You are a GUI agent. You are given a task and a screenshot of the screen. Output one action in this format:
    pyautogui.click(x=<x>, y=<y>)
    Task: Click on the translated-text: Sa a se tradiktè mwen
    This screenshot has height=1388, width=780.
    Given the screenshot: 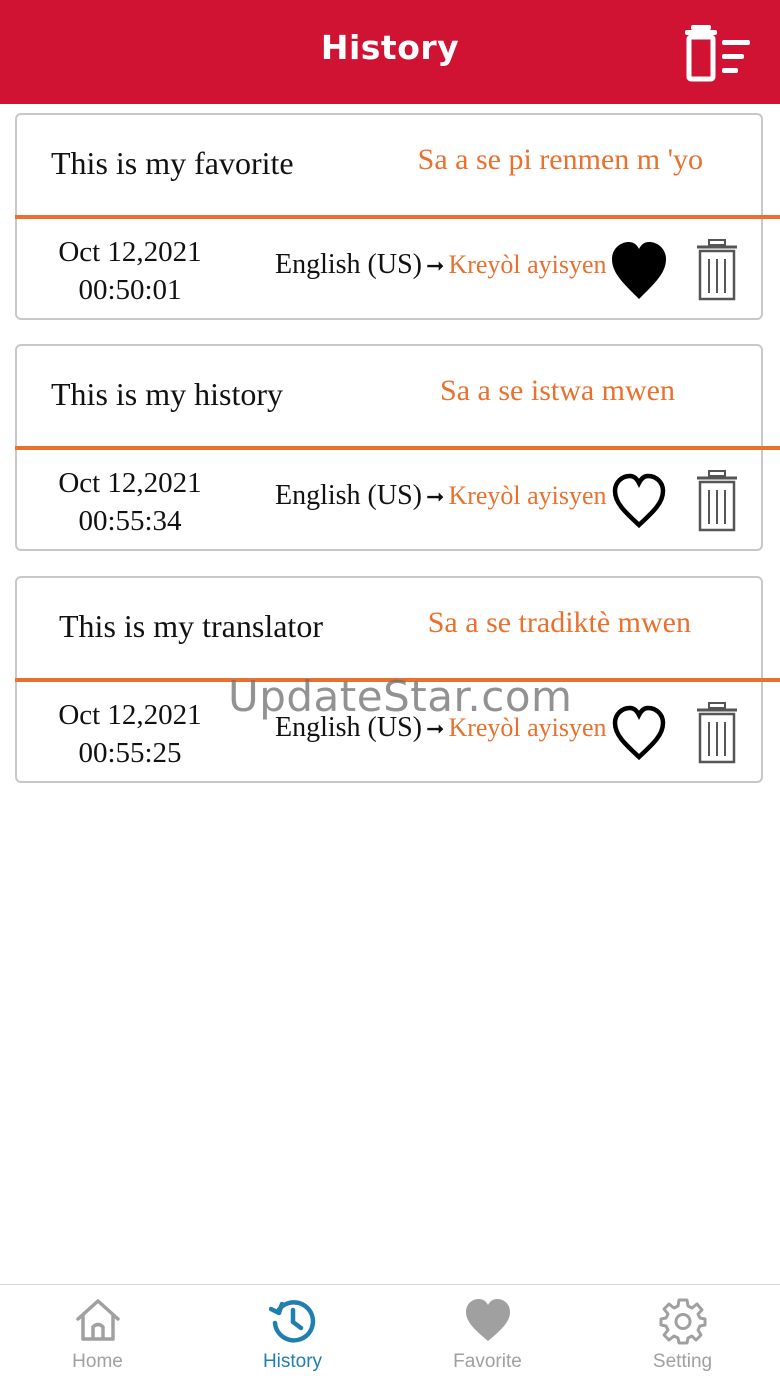 What is the action you would take?
    pyautogui.click(x=559, y=622)
    